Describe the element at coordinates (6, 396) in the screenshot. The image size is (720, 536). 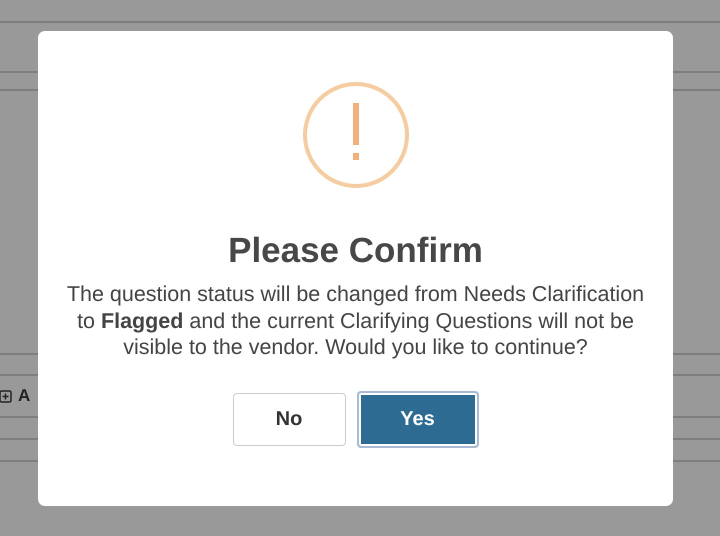
I see `add-icon` at that location.